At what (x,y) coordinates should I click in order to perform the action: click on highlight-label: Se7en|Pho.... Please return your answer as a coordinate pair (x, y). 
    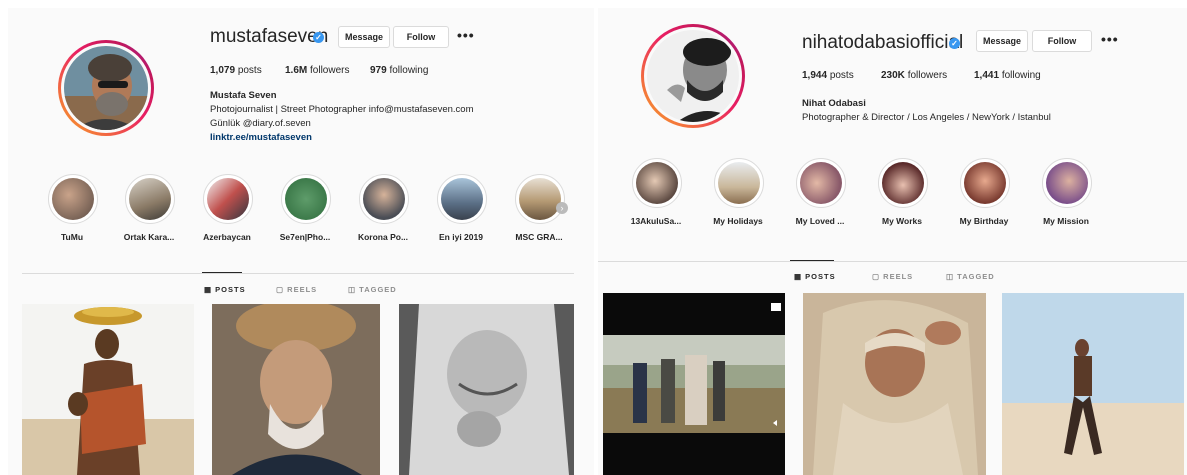
    Looking at the image, I should click on (305, 237).